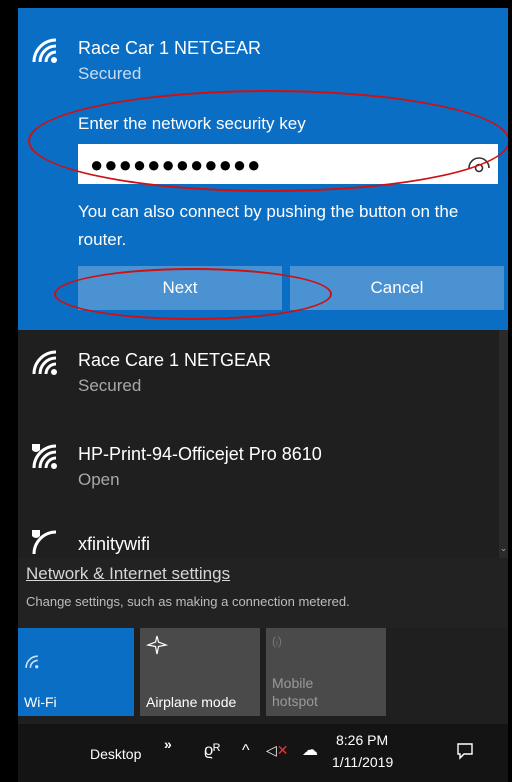  What do you see at coordinates (170, 48) in the screenshot?
I see `network-name: Race Car 1 NETGEAR` at bounding box center [170, 48].